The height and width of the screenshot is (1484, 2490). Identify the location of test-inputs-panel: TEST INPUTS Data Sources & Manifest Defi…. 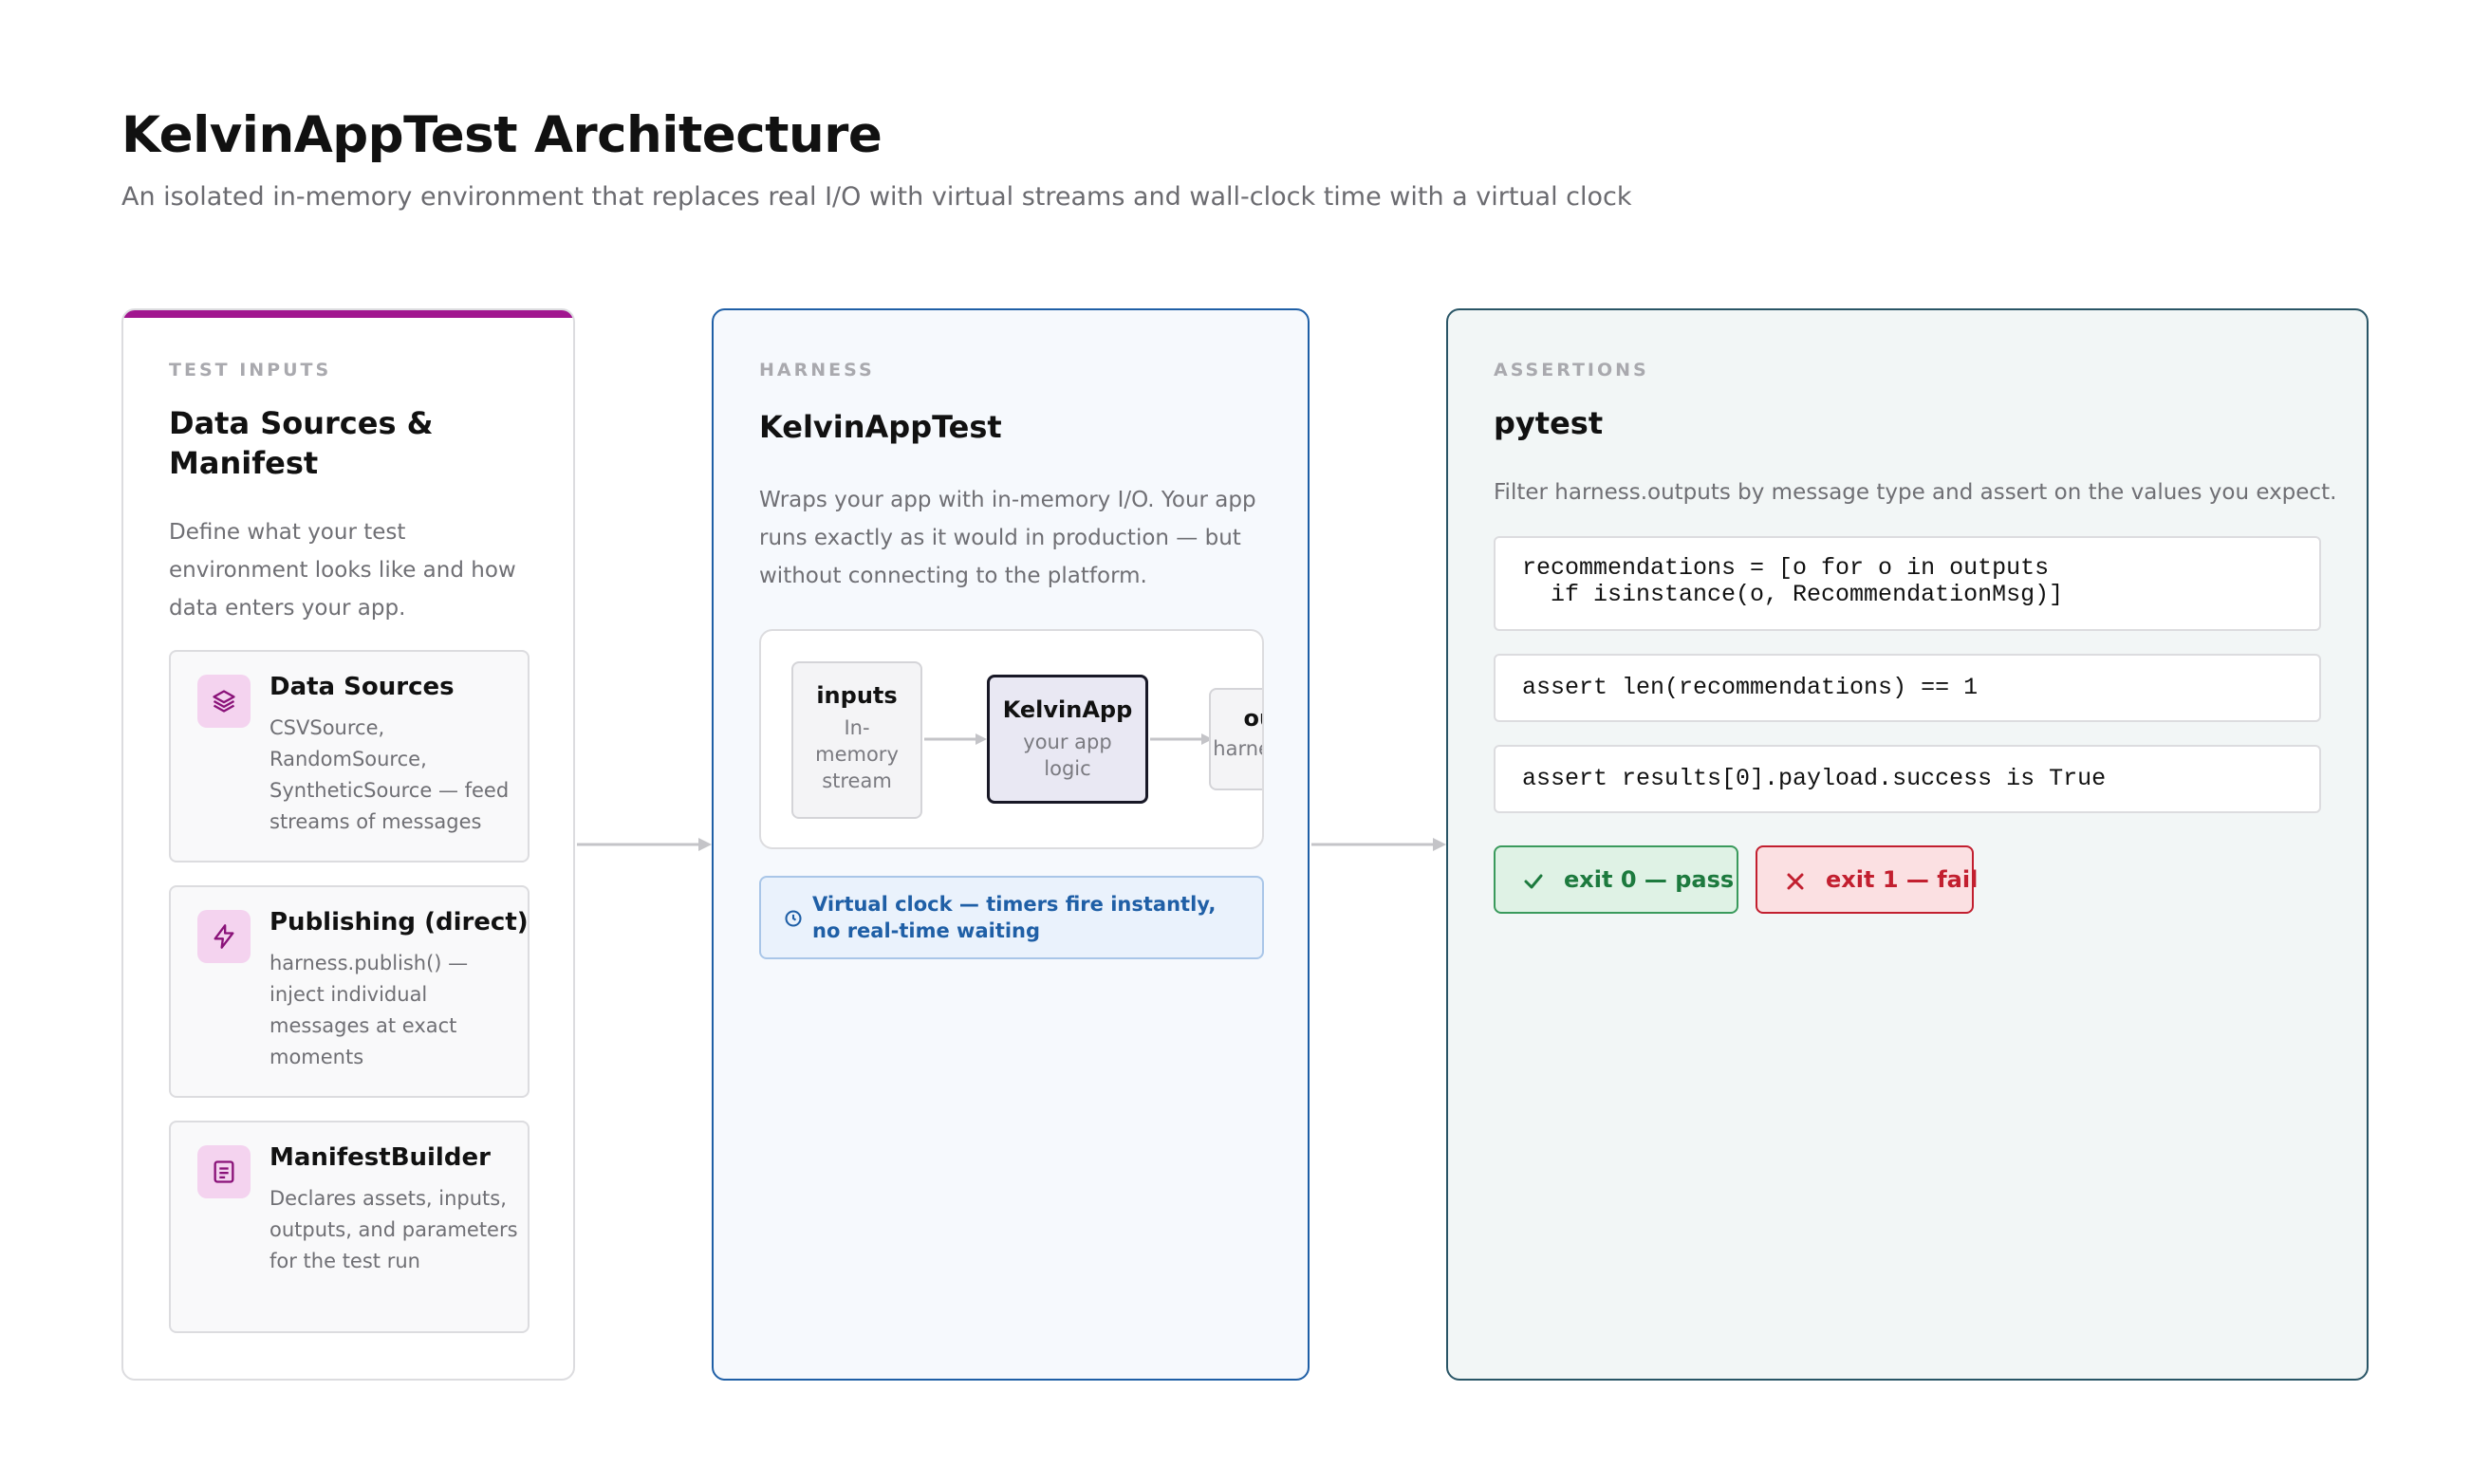
(348, 844).